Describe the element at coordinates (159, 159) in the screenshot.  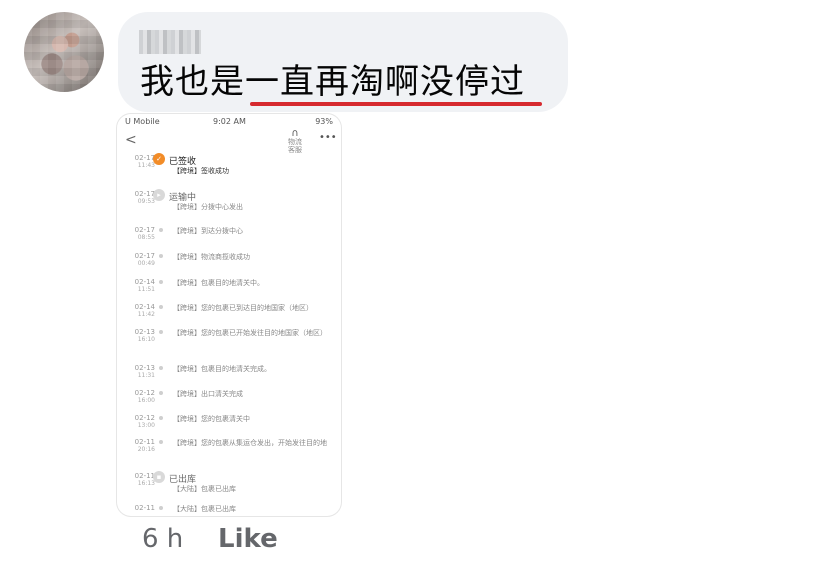
I see `check-icon: ✓` at that location.